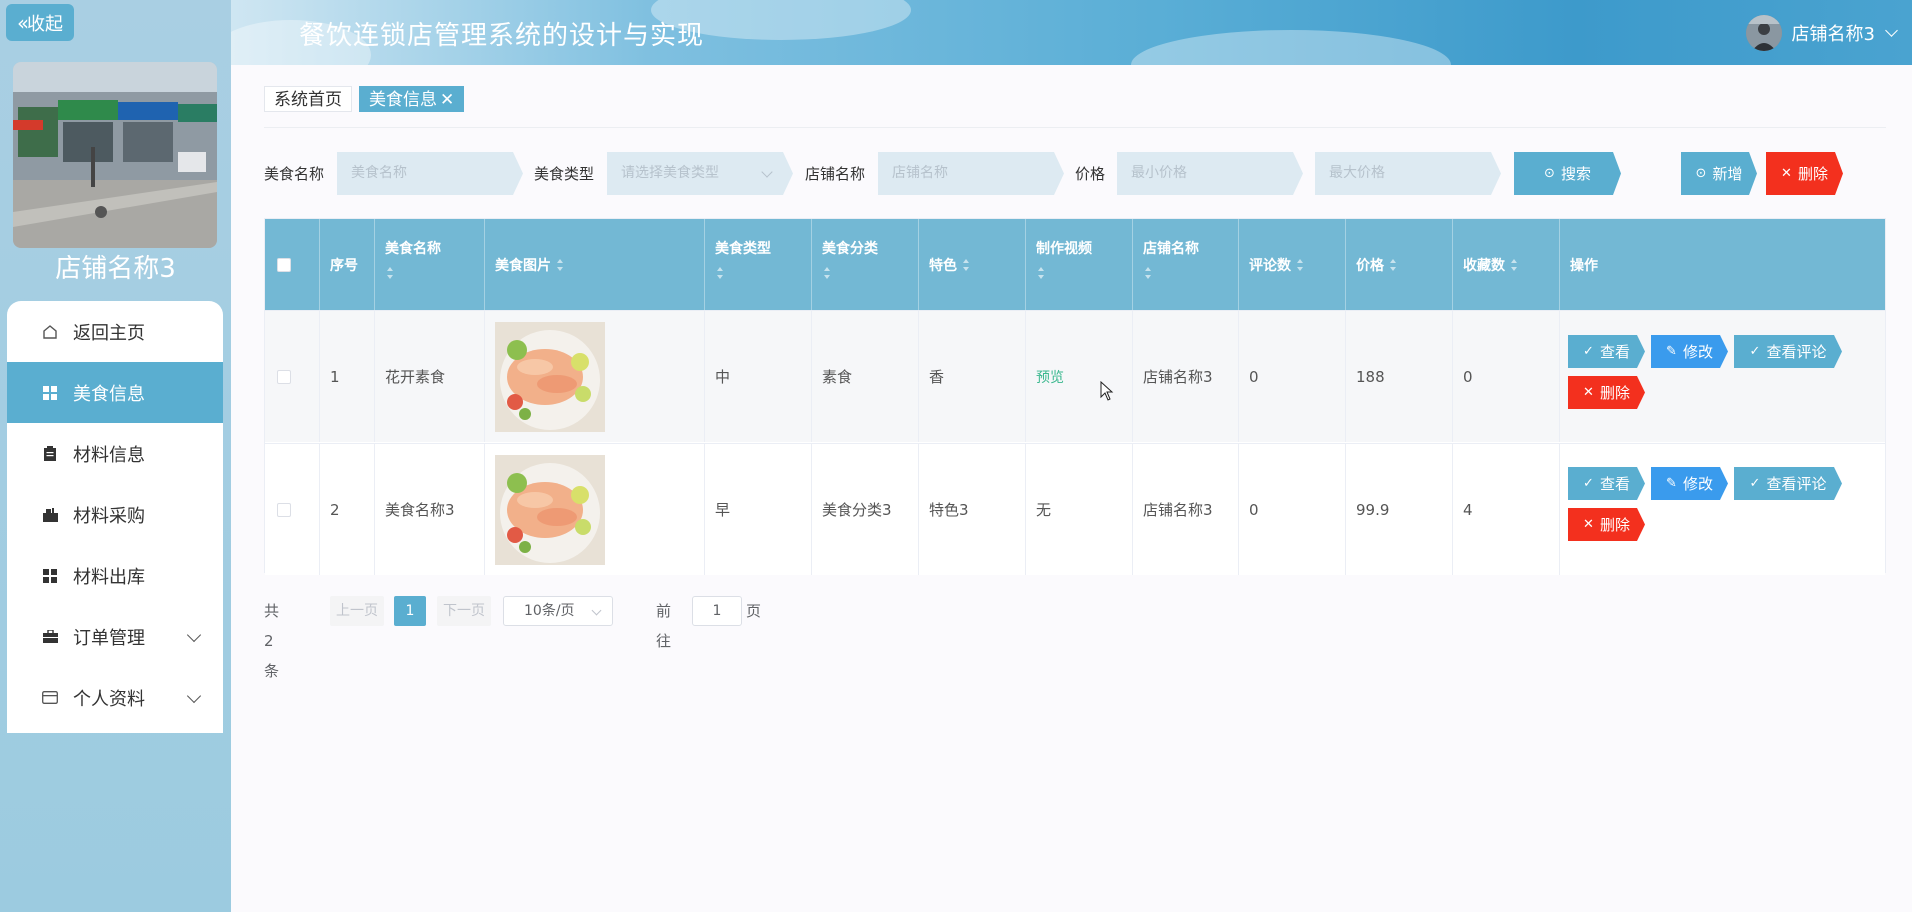  I want to click on next-page-button: 下一页, so click(464, 611).